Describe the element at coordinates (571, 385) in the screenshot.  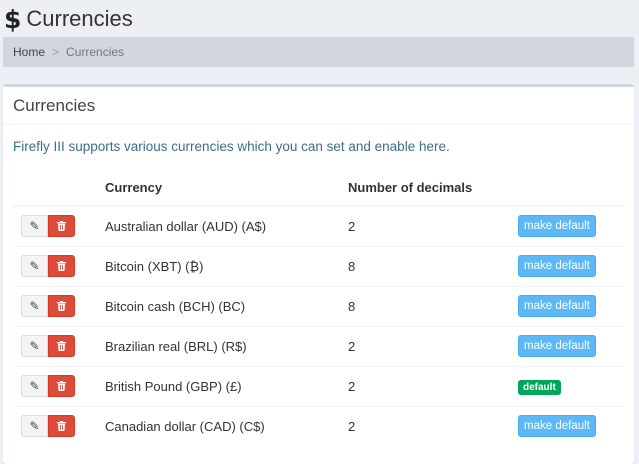
I see `default-cell: default` at that location.